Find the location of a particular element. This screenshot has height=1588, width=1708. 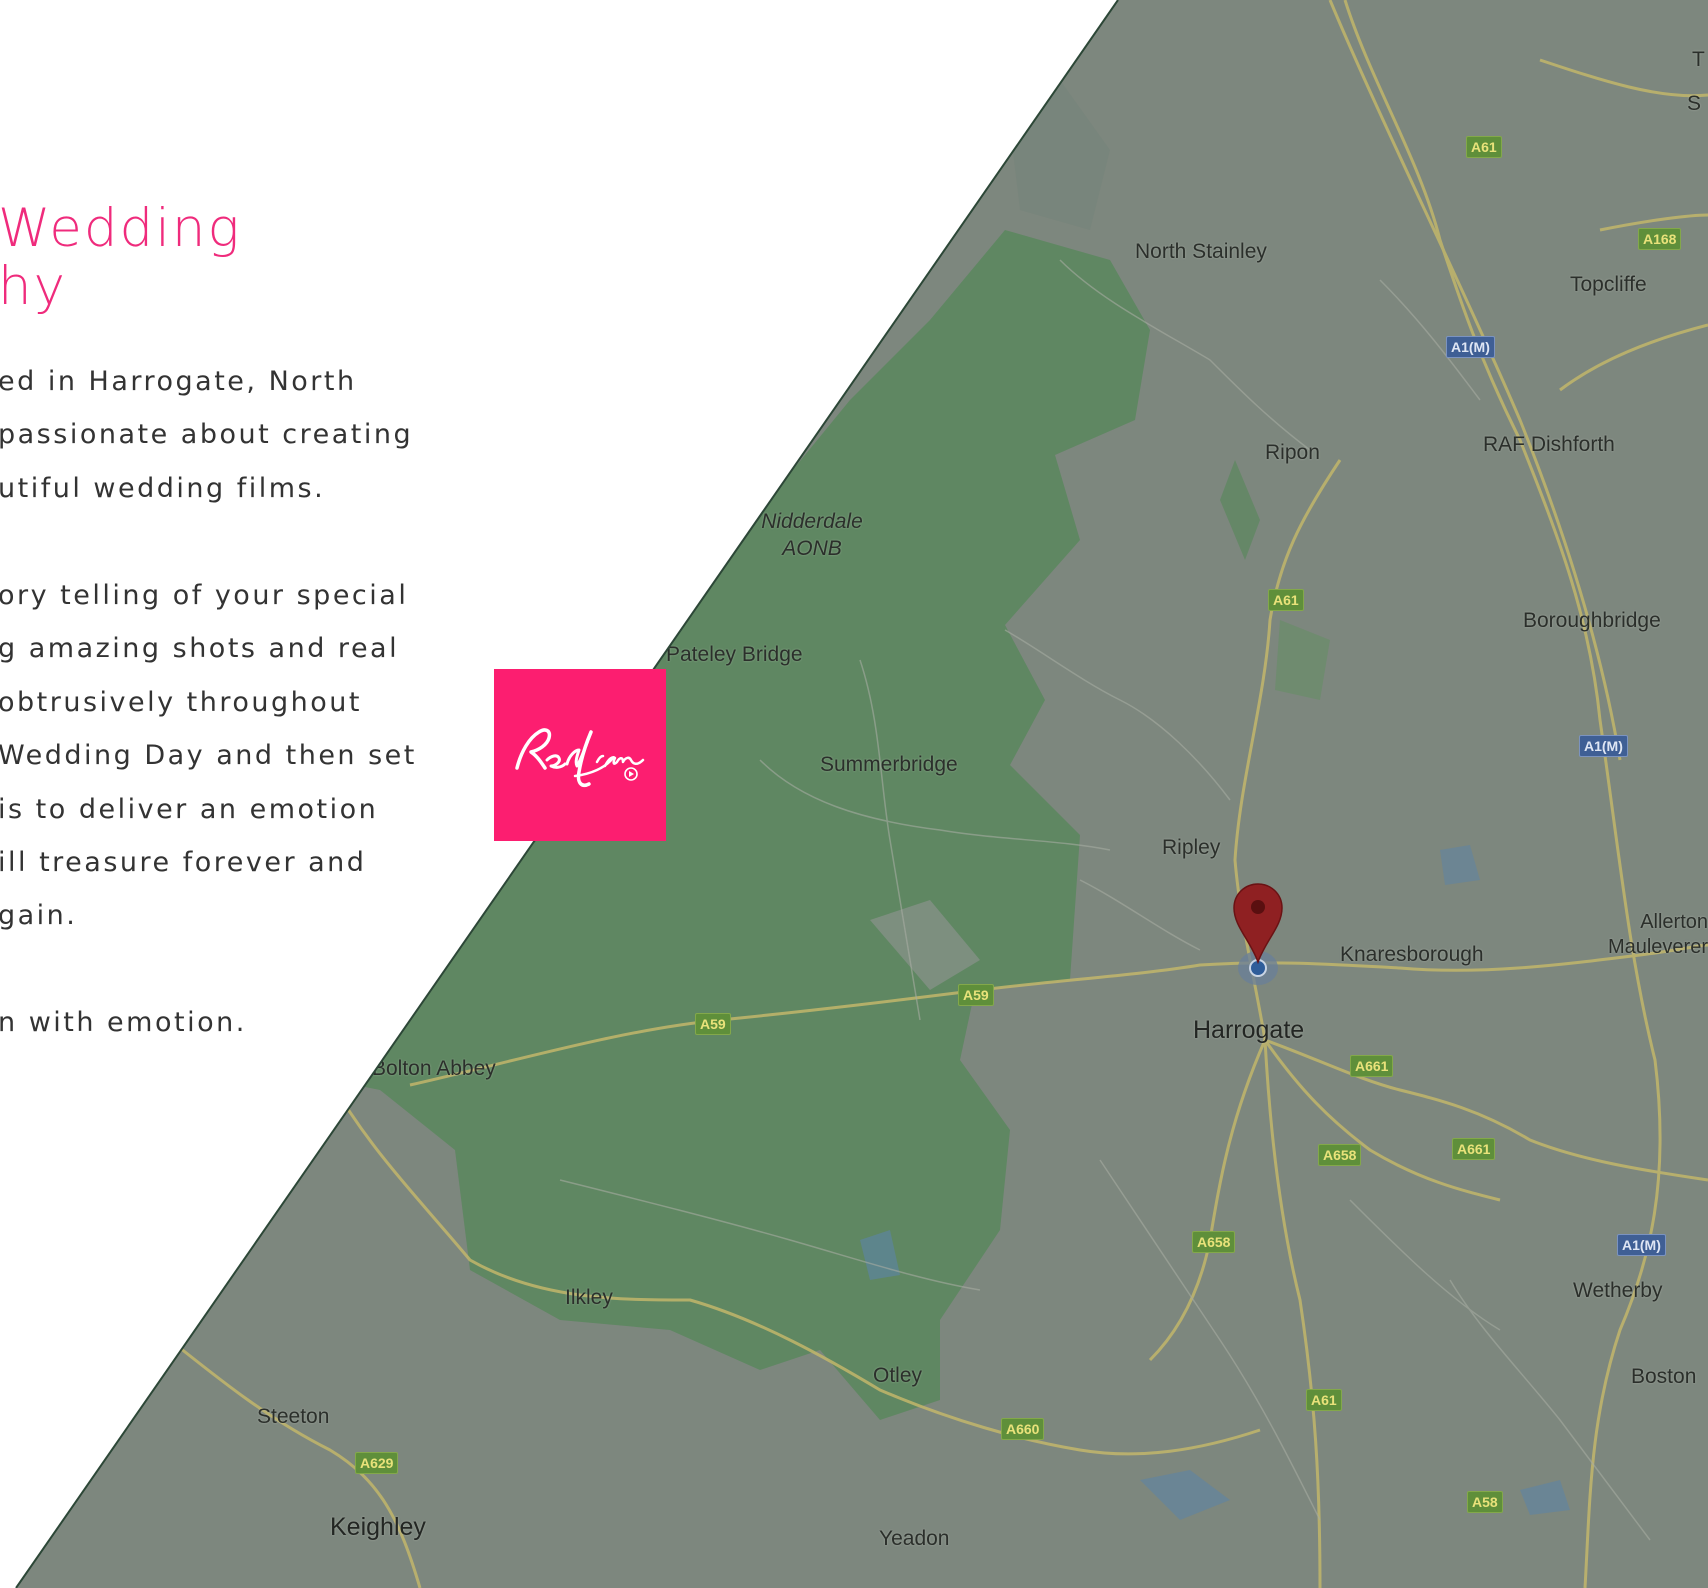

intro-paragraph-3: n with emotion. is located at coordinates (229, 1022).